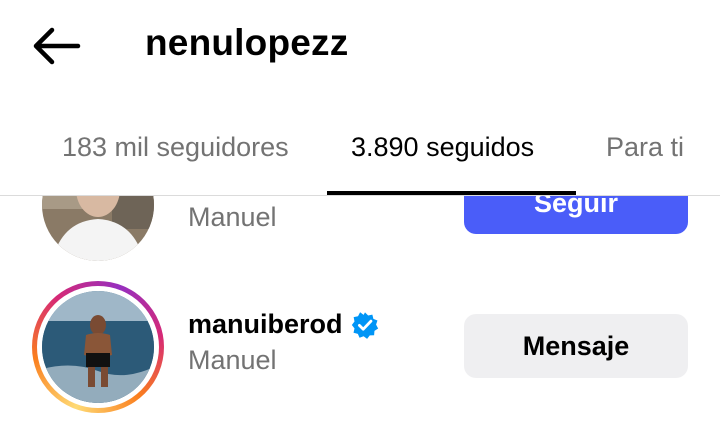  I want to click on verified-badge-icon, so click(364, 325).